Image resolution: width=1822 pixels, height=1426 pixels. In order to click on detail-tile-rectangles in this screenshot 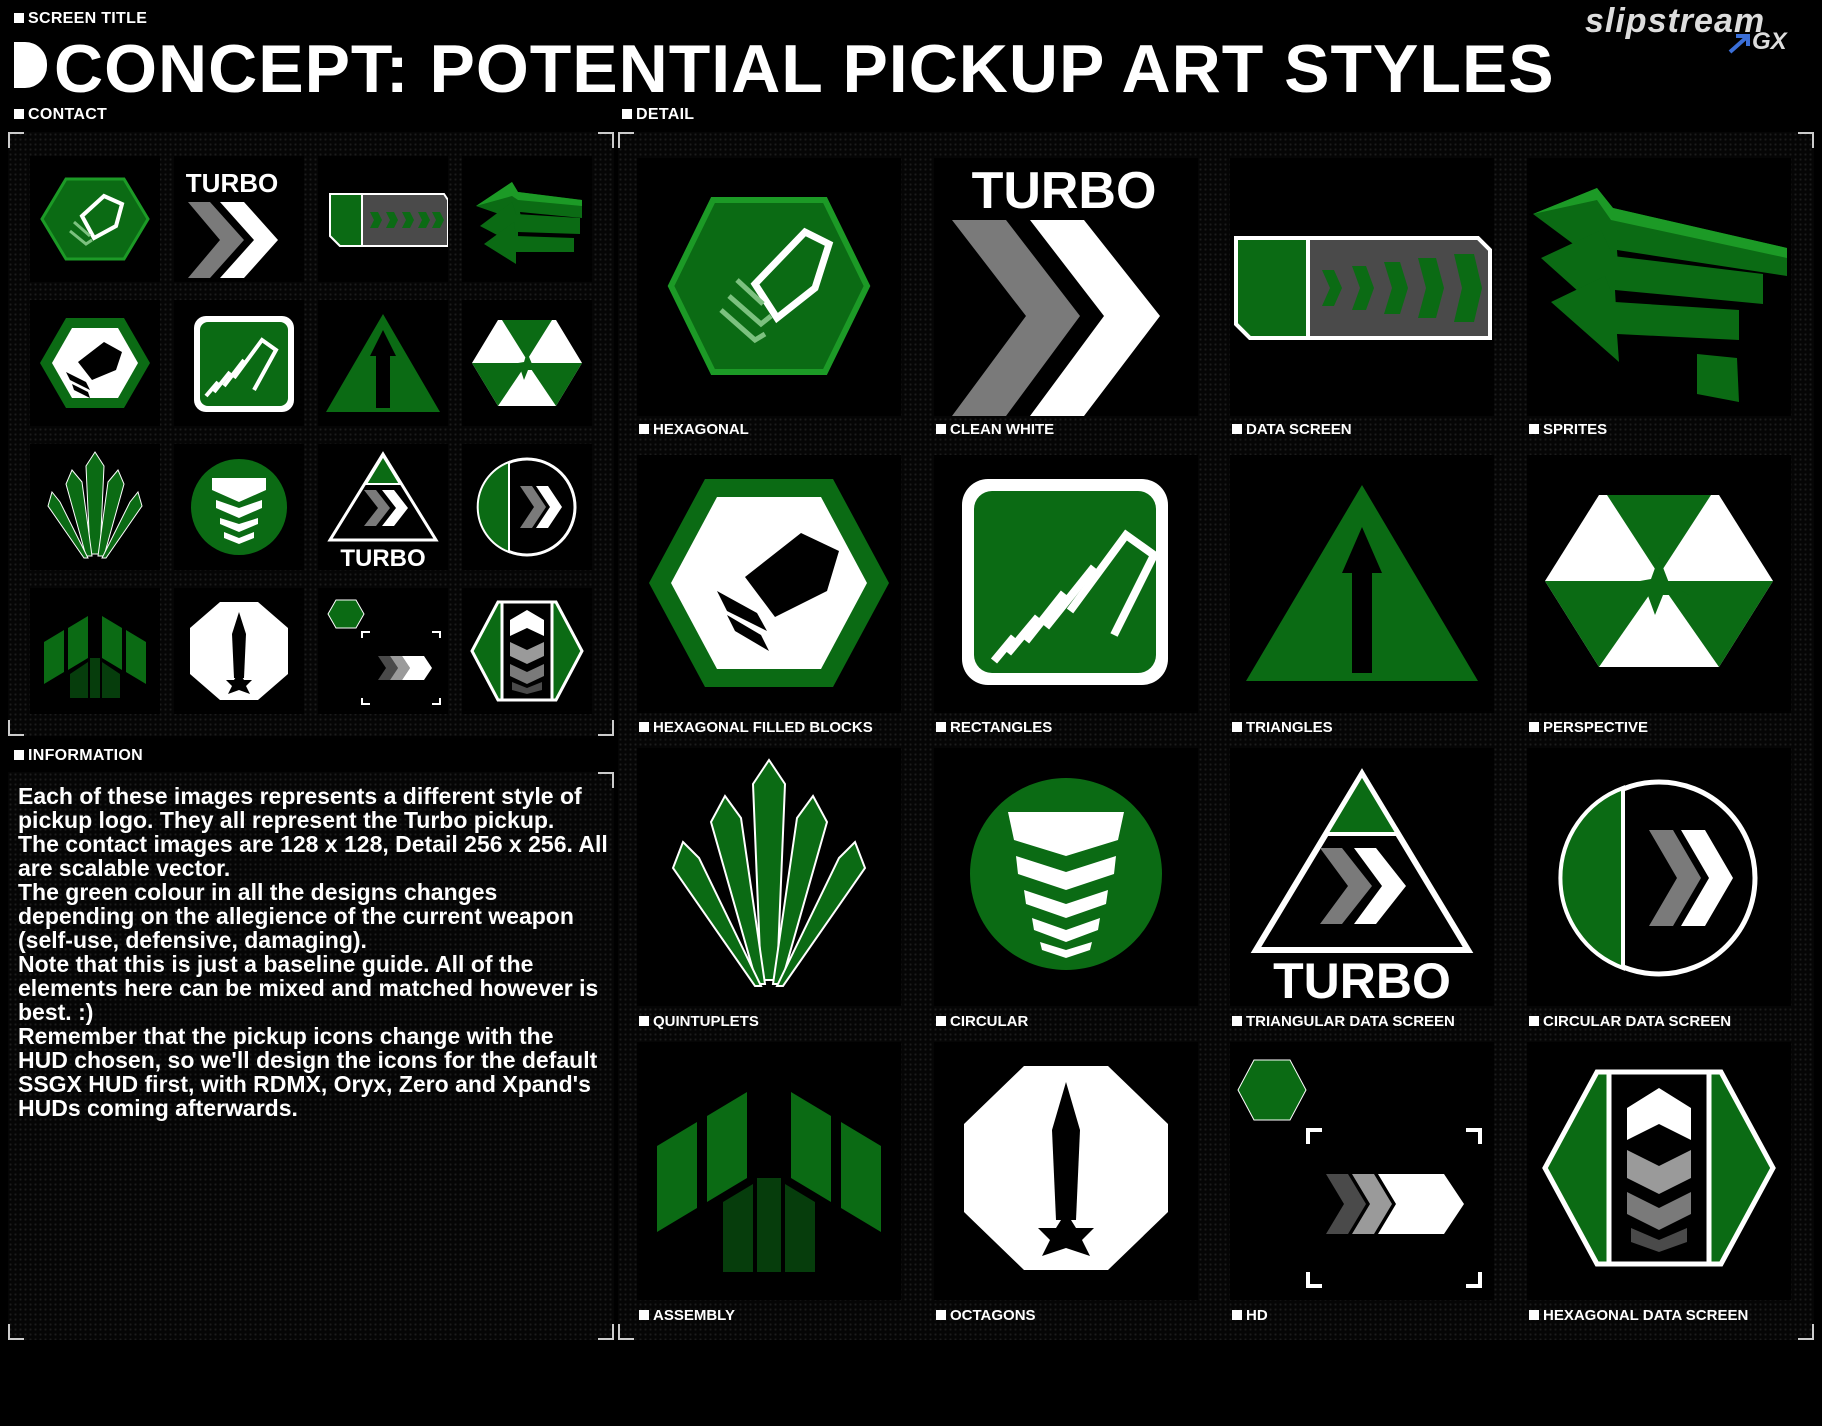, I will do `click(1066, 584)`.